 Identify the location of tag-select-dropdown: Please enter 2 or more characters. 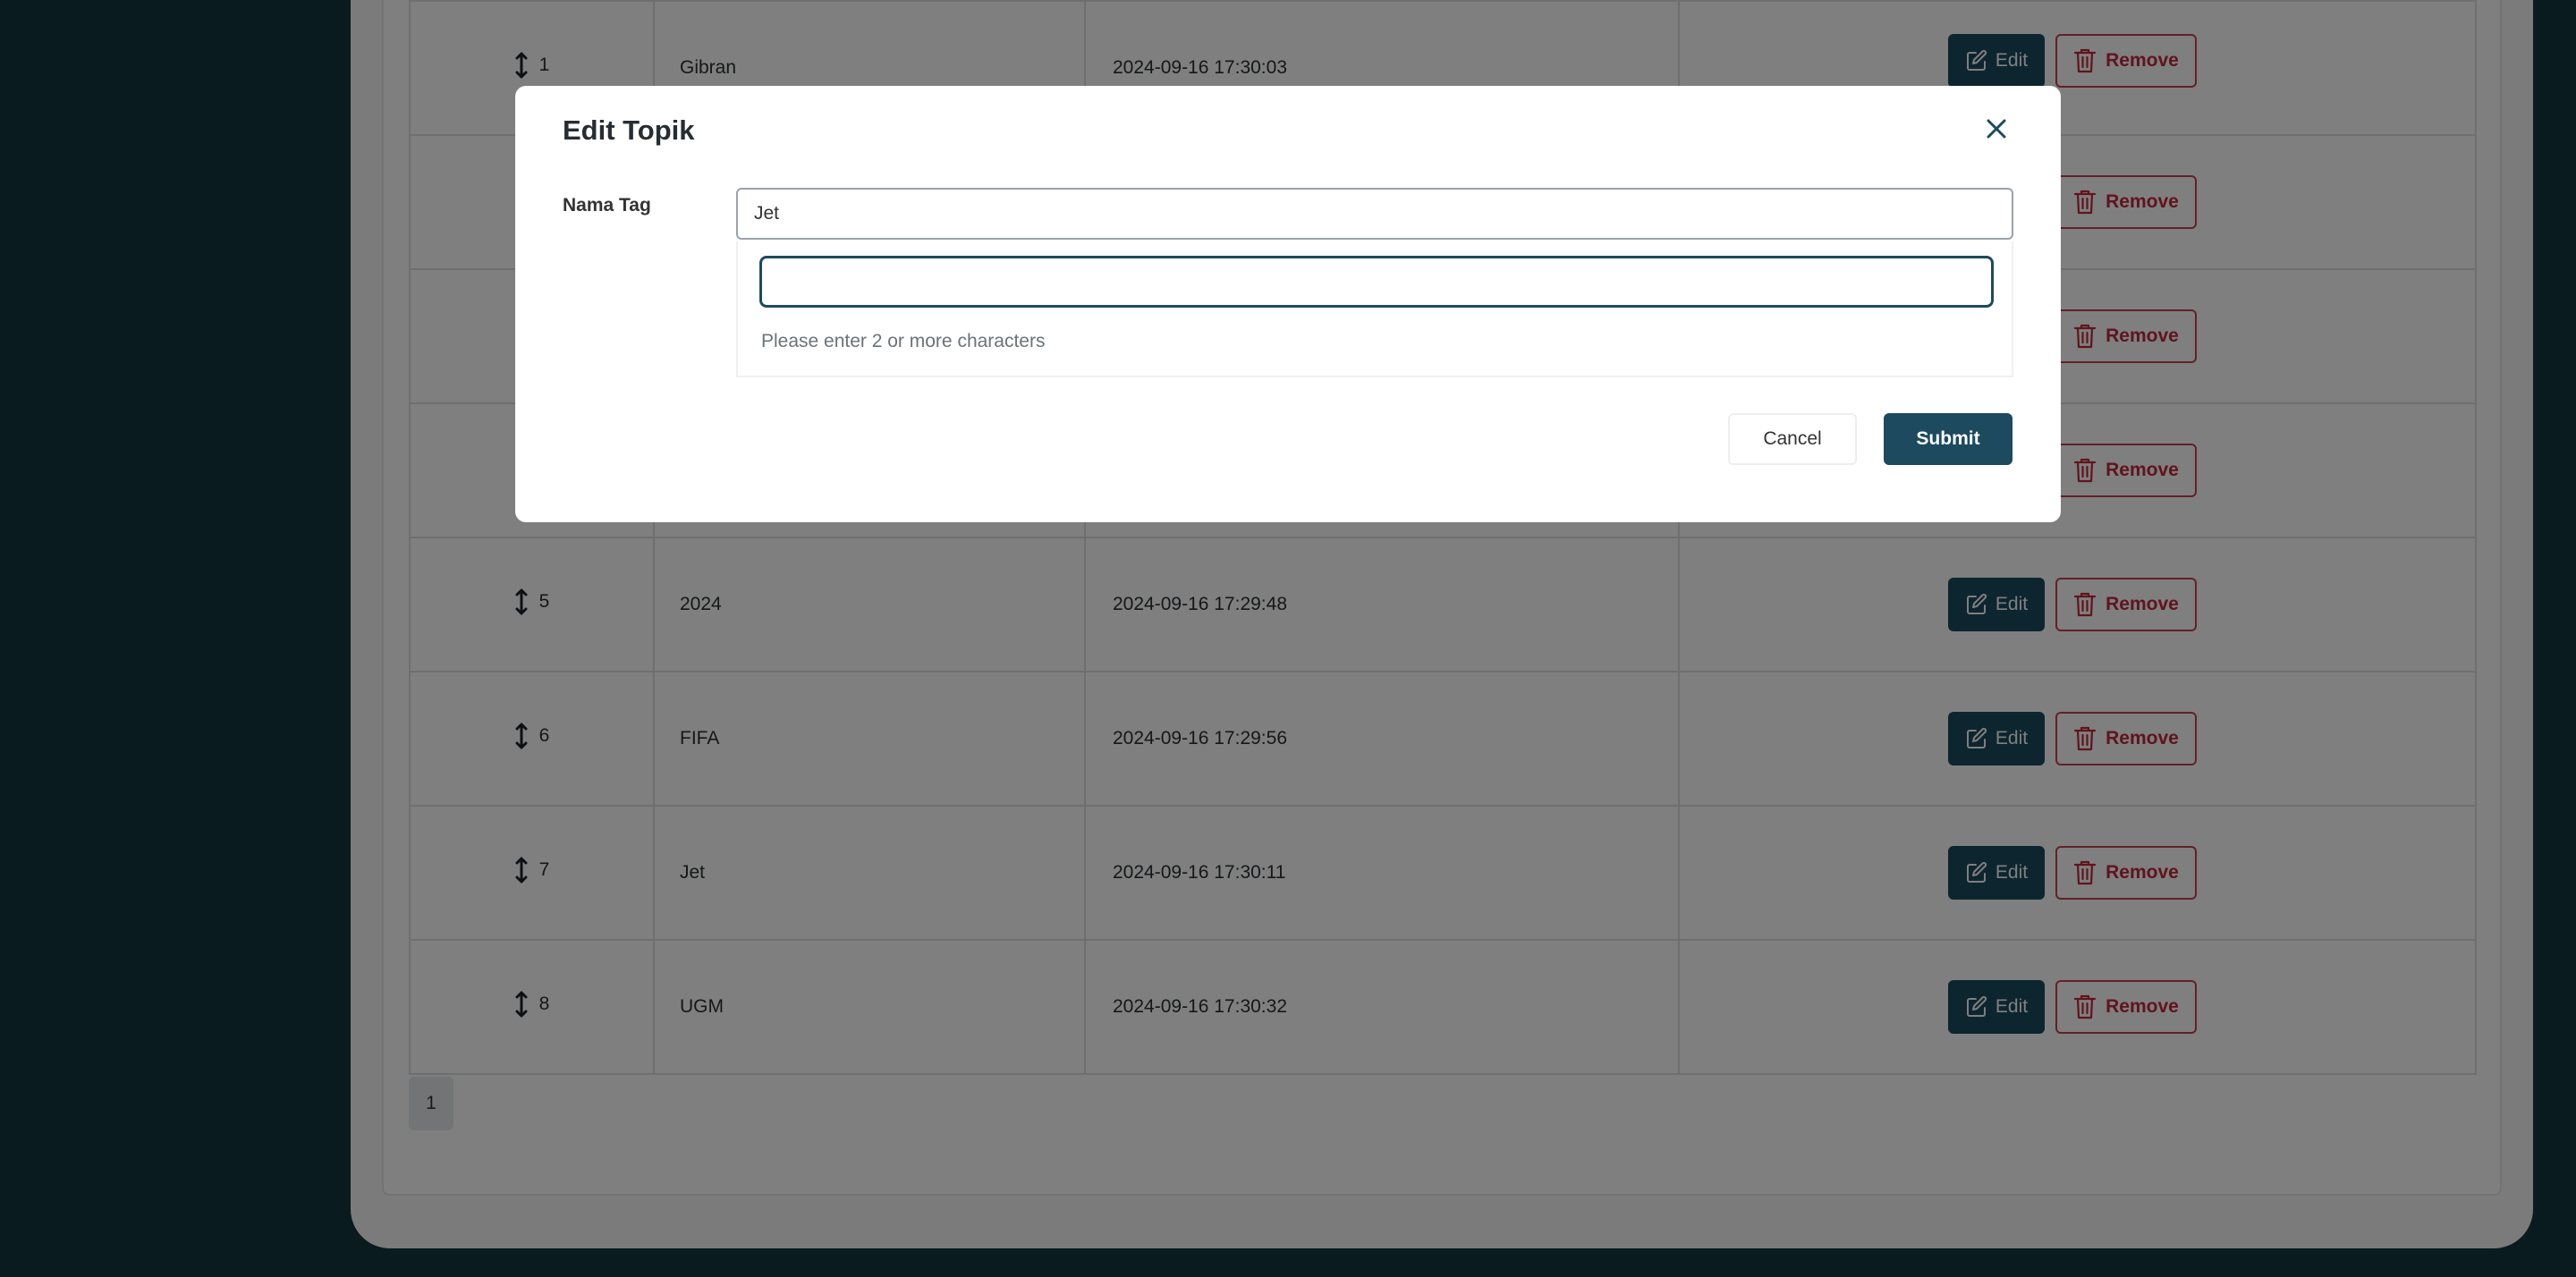
(1374, 309).